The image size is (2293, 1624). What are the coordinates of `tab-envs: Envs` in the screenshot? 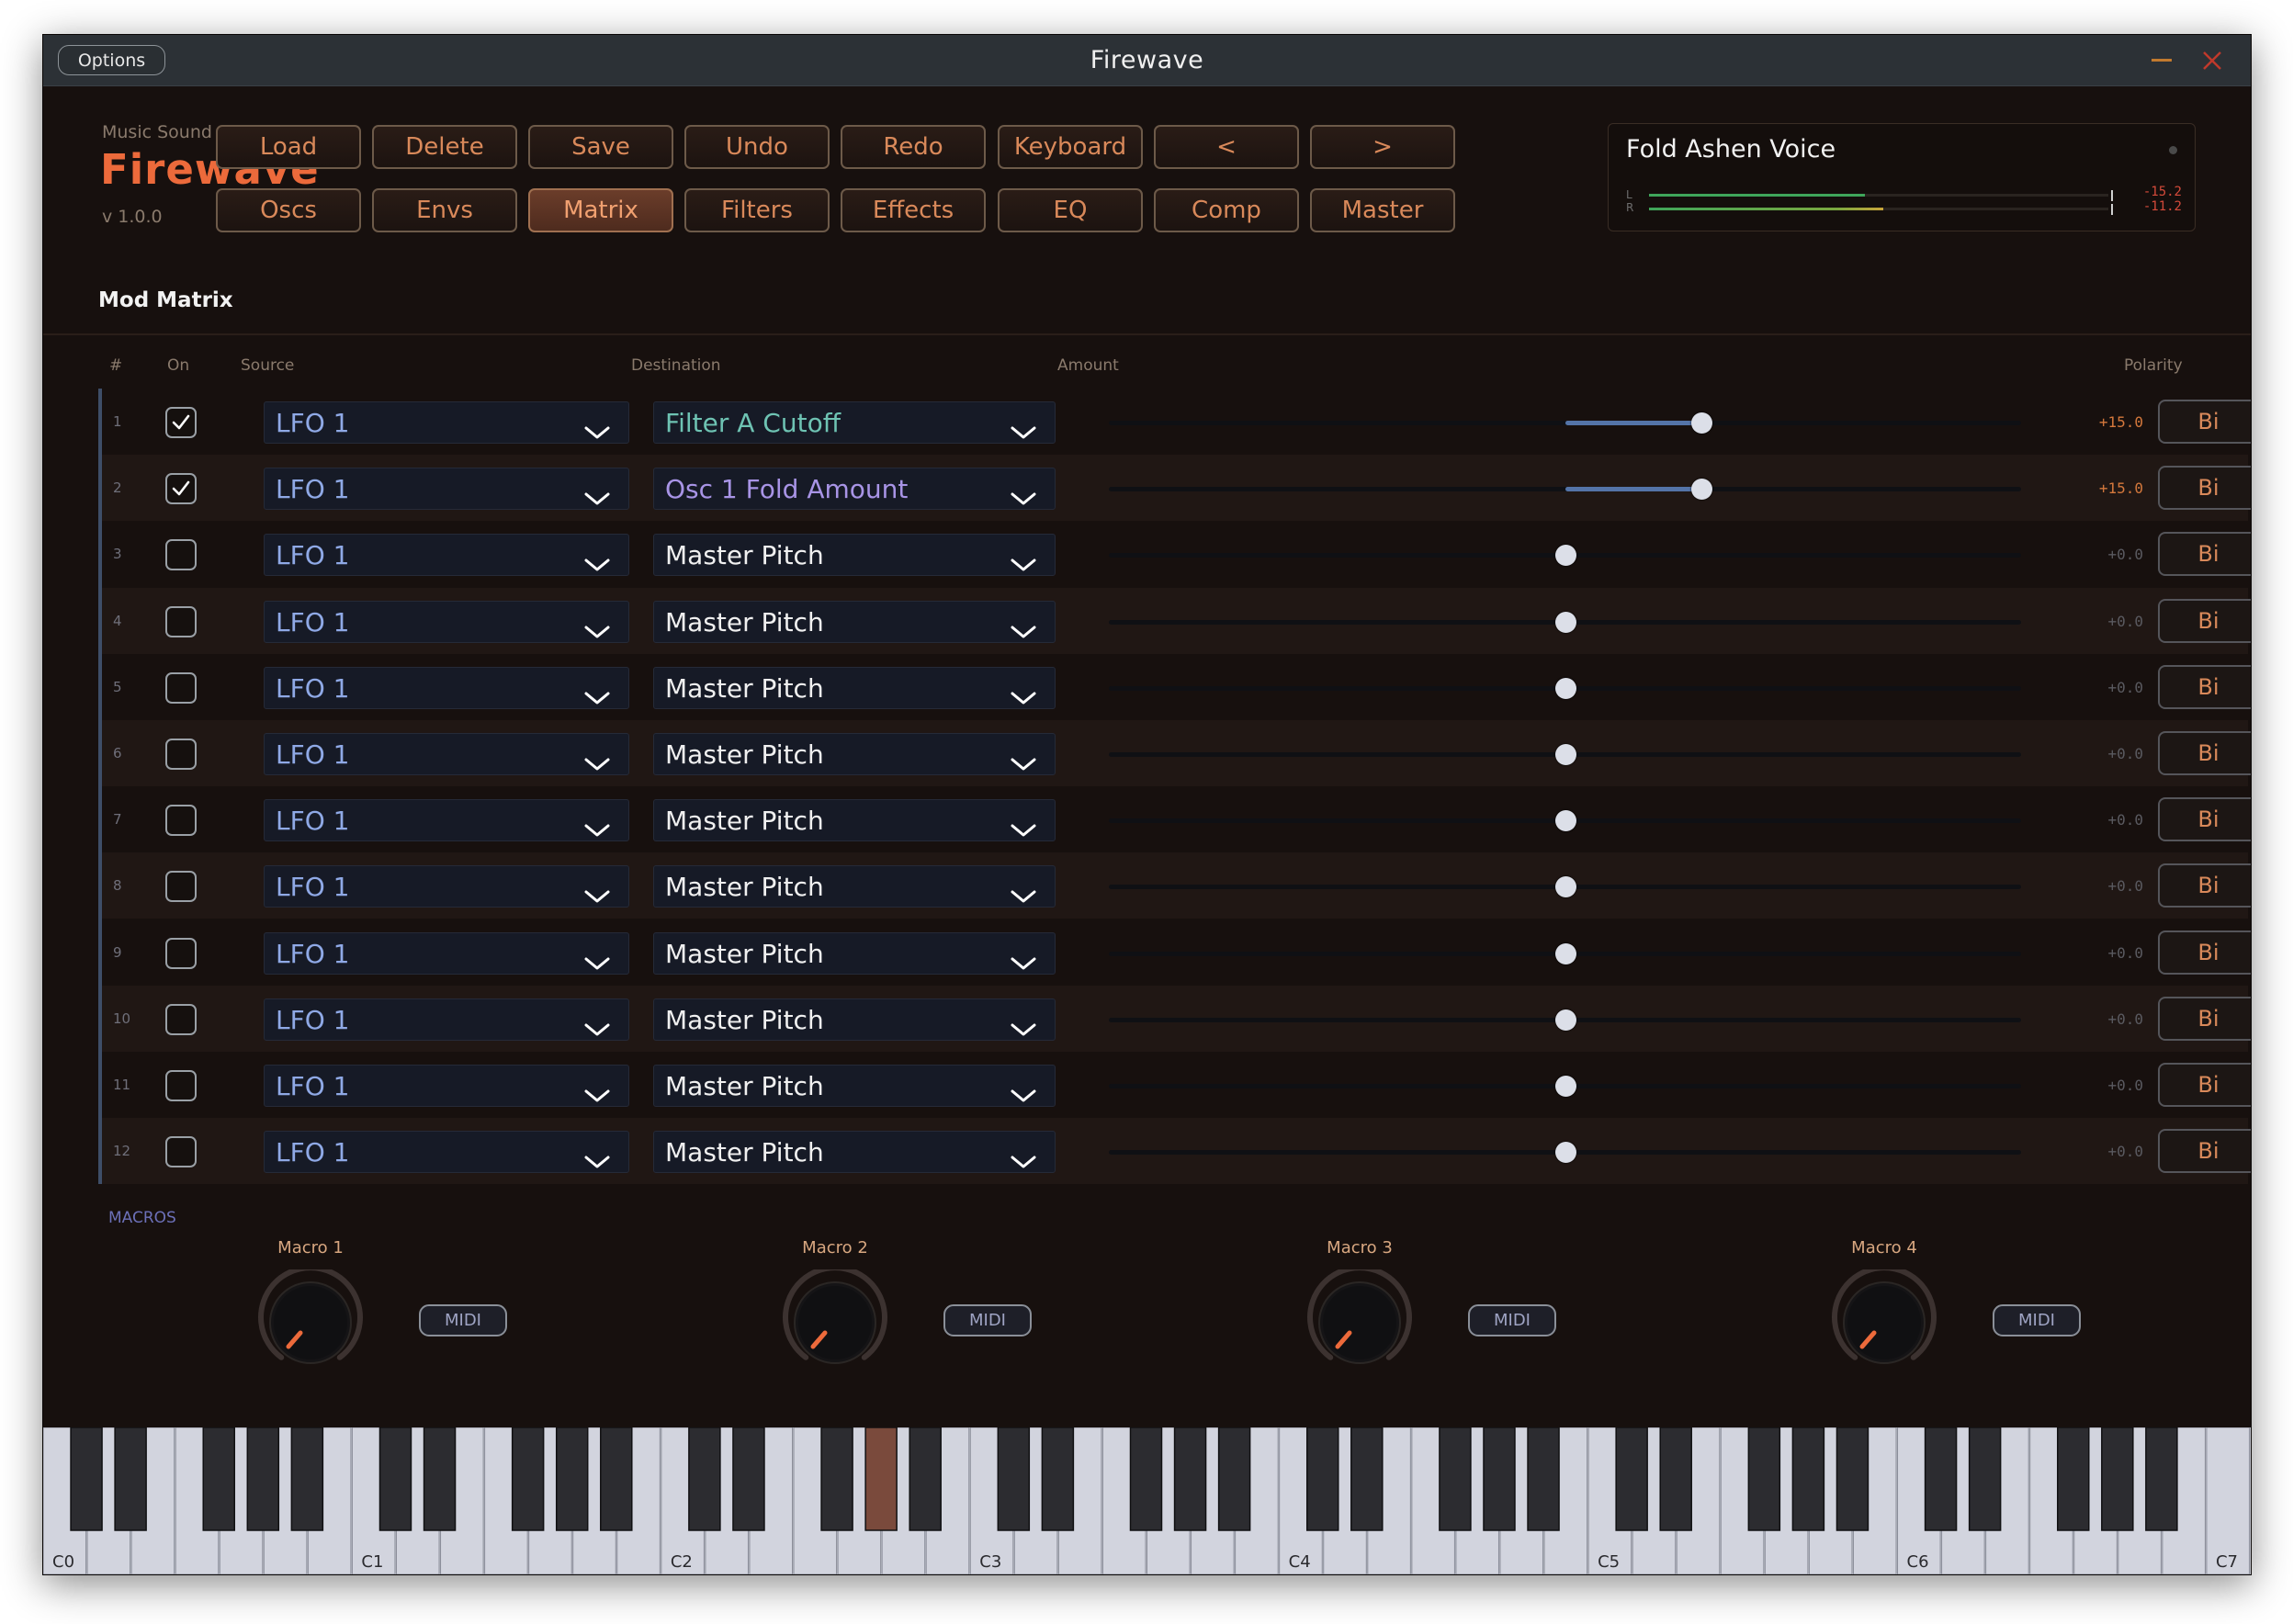 It's located at (444, 210).